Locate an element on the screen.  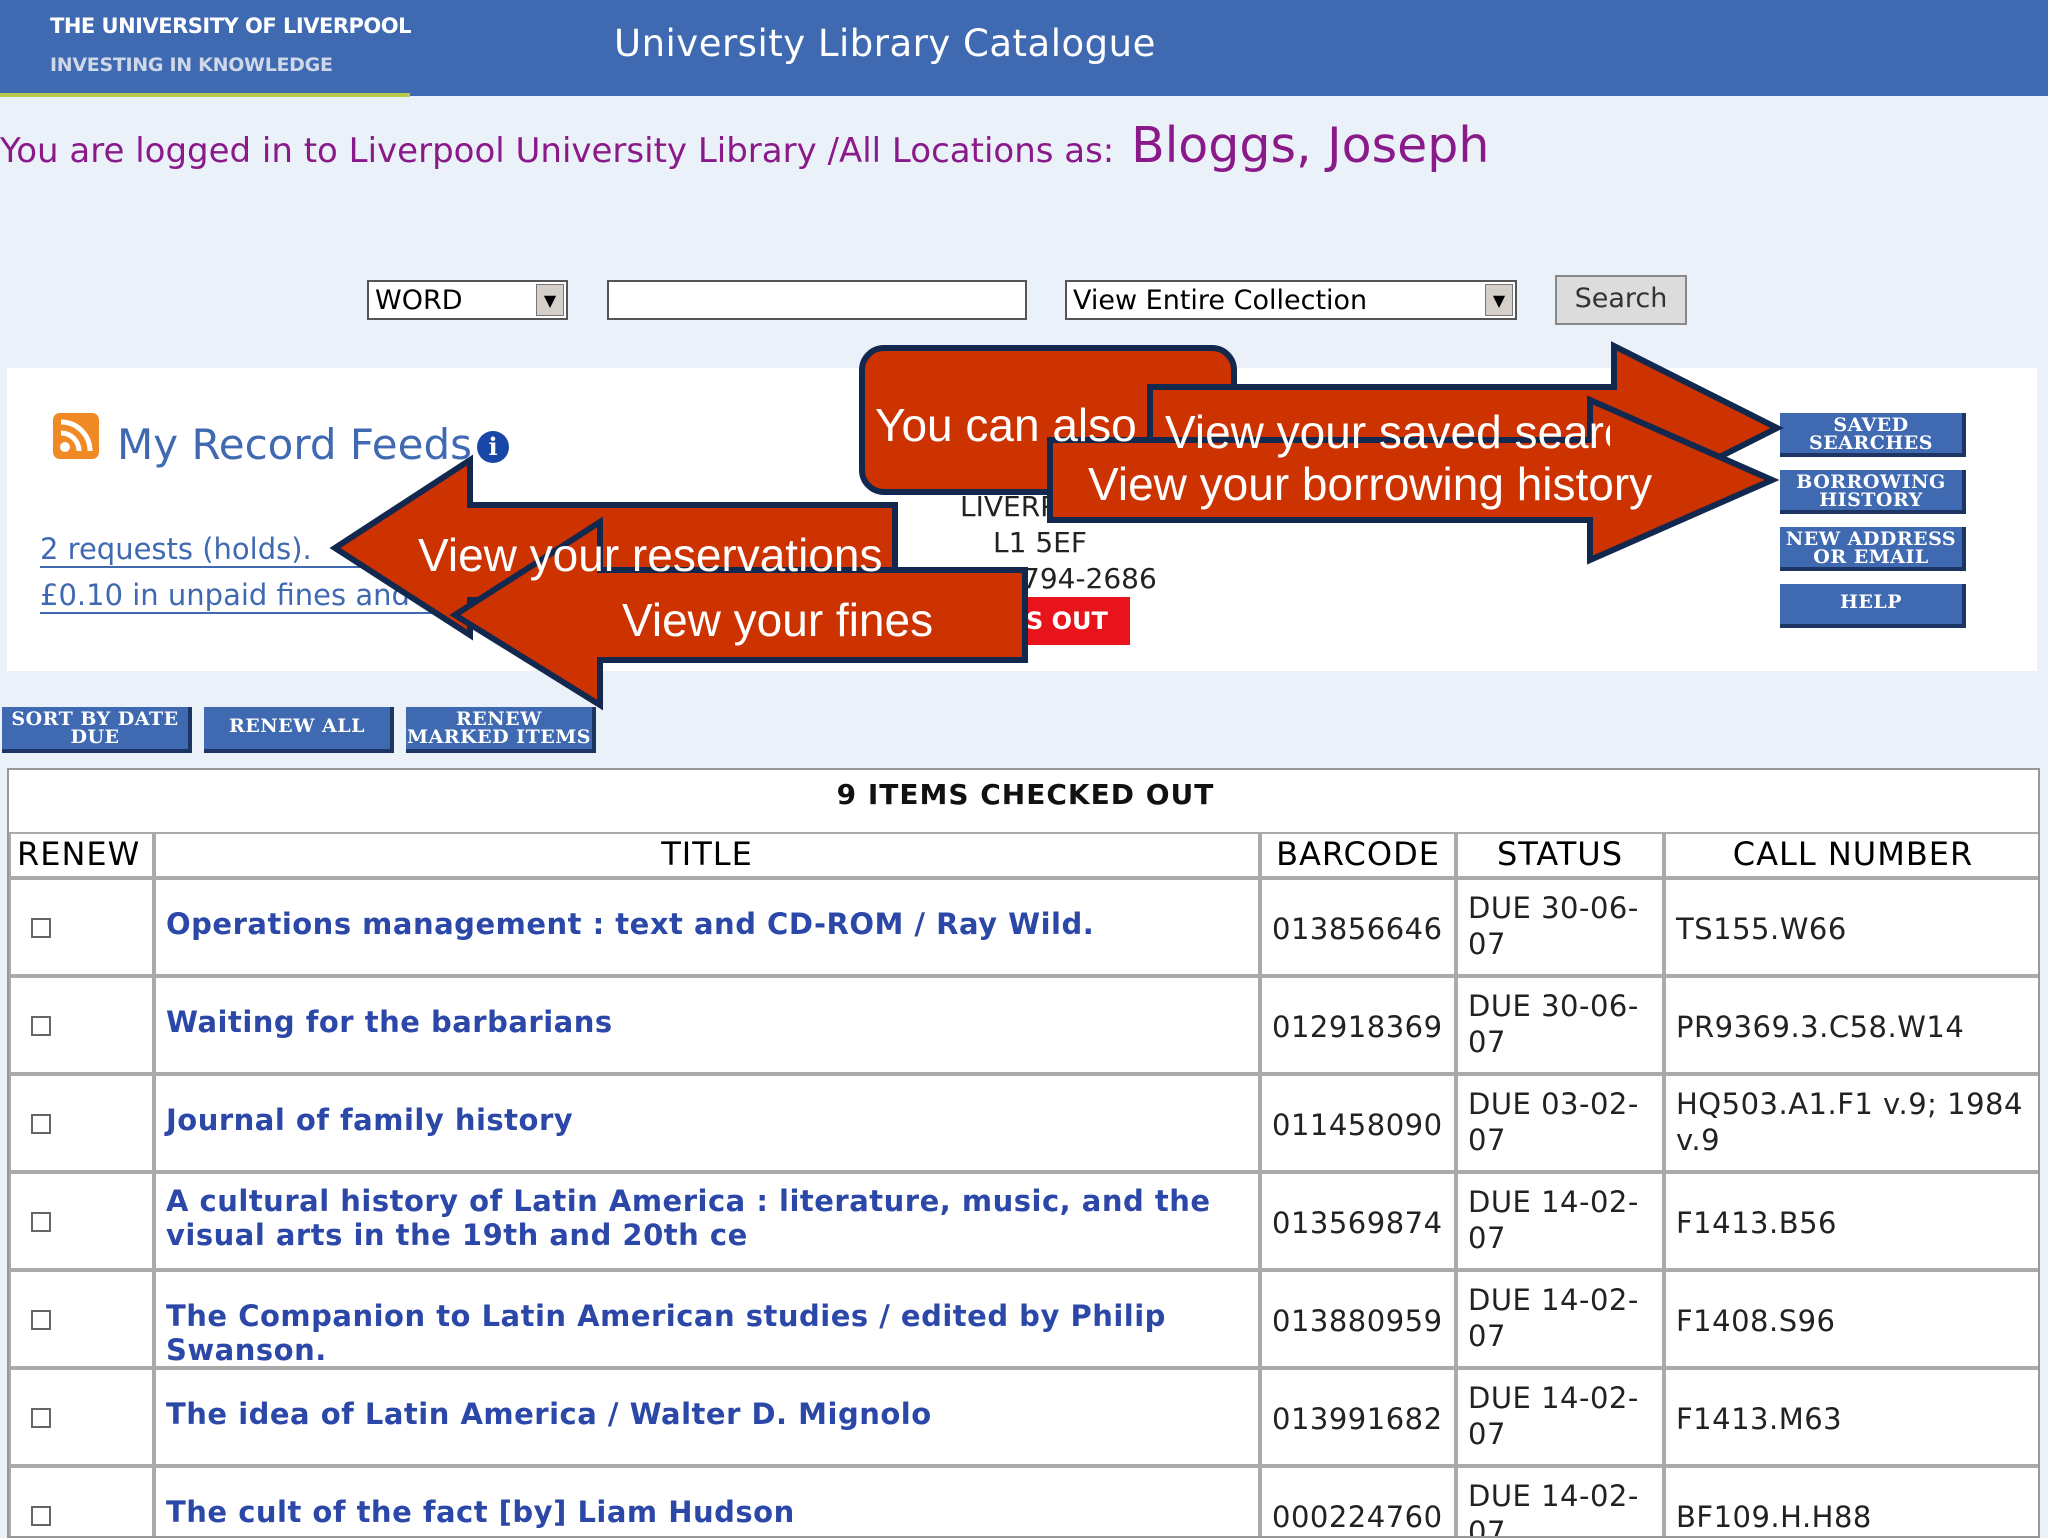
callout-saved-text: View your saved searches is located at coordinates (1387, 432).